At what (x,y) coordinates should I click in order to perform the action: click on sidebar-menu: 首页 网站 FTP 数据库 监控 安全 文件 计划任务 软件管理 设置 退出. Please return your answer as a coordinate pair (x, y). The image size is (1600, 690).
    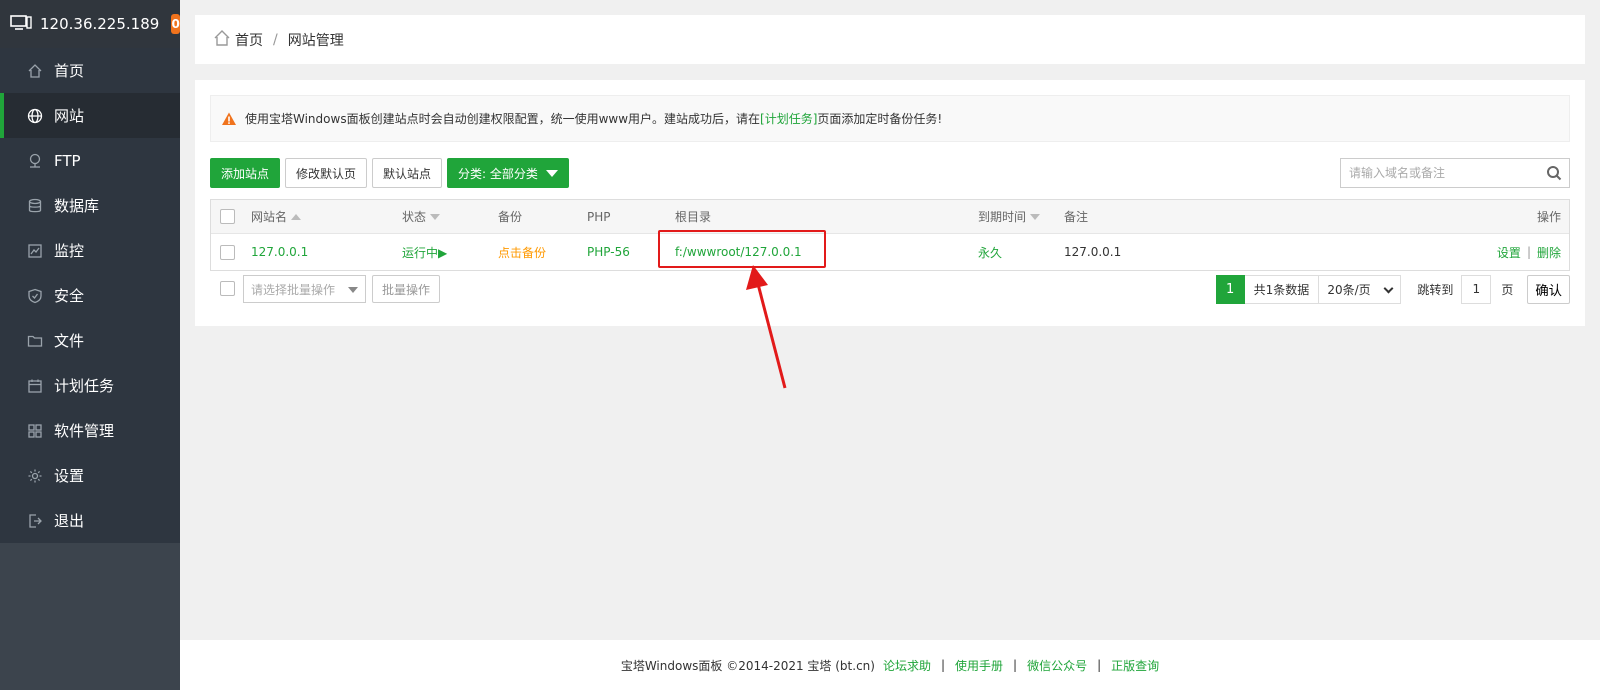
    Looking at the image, I should click on (90, 295).